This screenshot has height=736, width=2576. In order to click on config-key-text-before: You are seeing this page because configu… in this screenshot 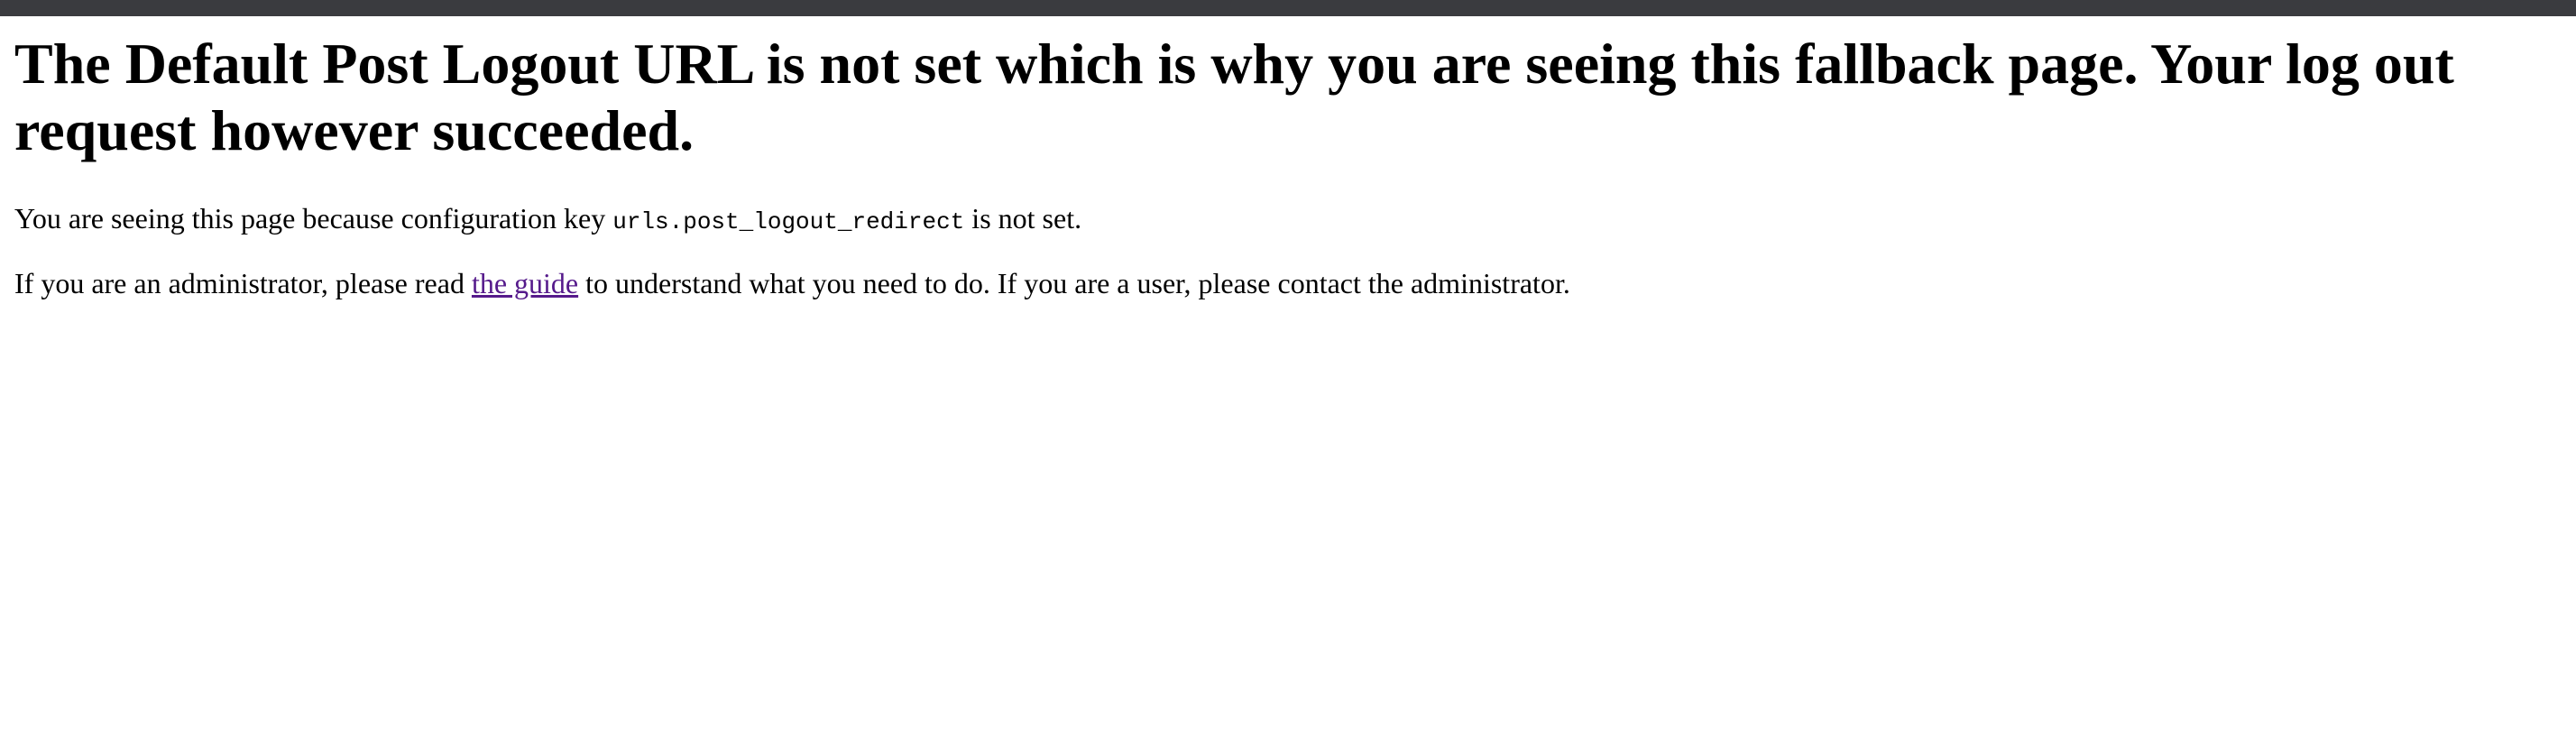, I will do `click(313, 218)`.